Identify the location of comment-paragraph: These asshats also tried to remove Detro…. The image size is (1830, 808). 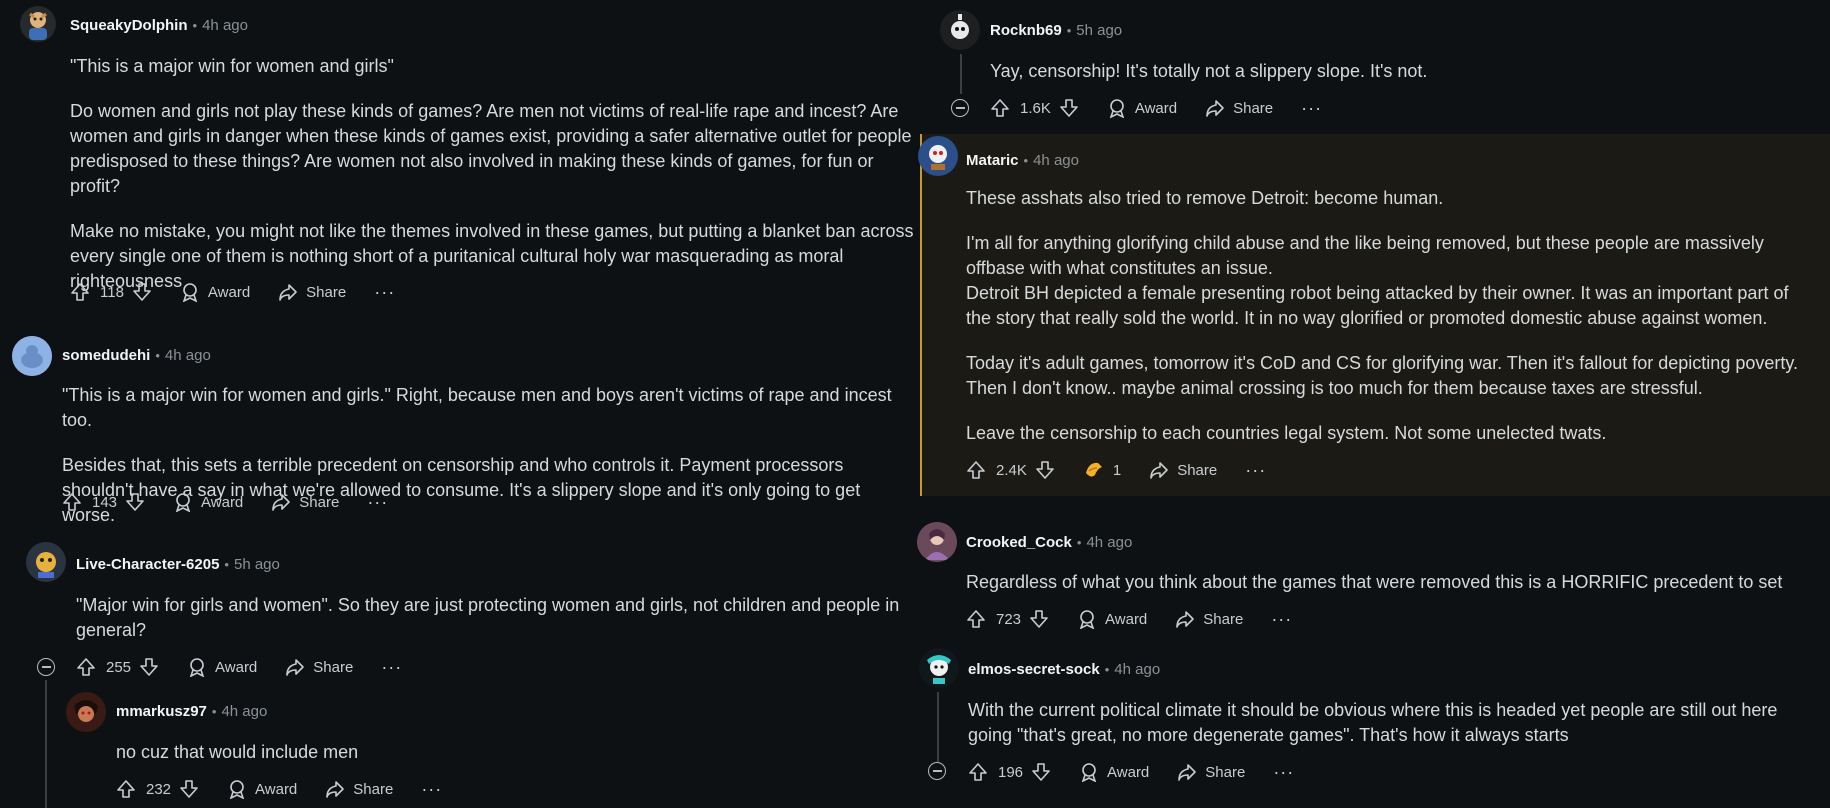
(1205, 198).